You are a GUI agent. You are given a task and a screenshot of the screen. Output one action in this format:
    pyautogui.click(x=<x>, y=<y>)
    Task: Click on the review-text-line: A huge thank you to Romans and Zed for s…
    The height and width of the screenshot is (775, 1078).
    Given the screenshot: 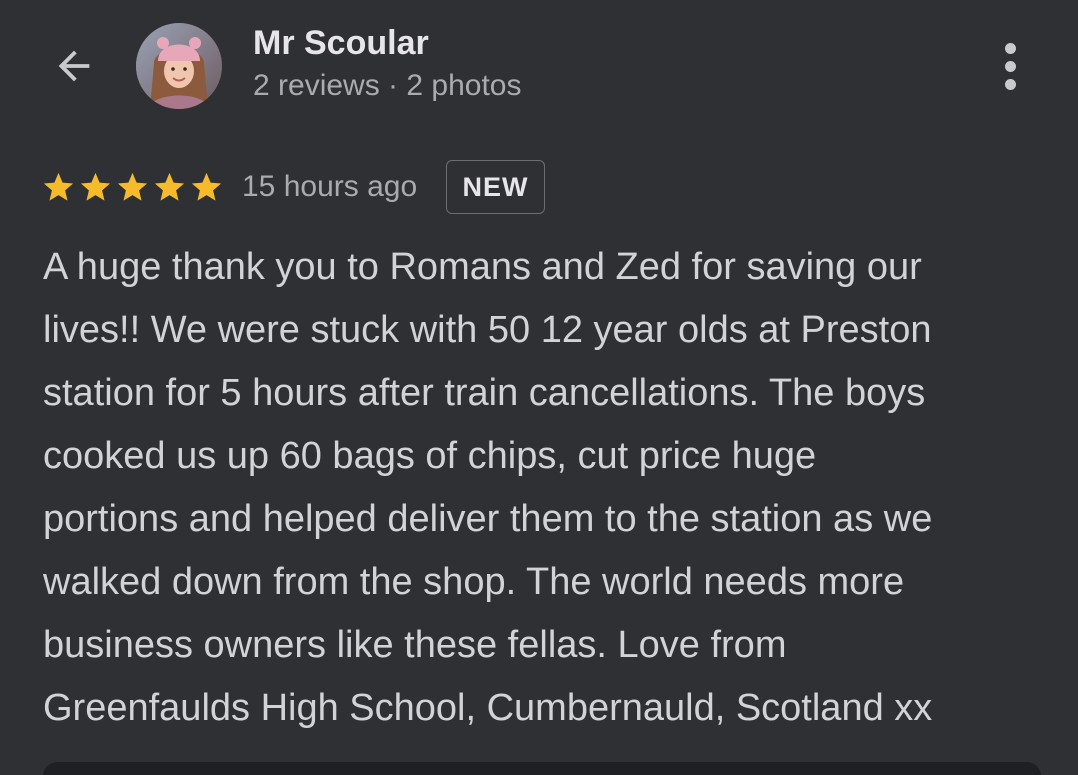 What is the action you would take?
    pyautogui.click(x=482, y=267)
    